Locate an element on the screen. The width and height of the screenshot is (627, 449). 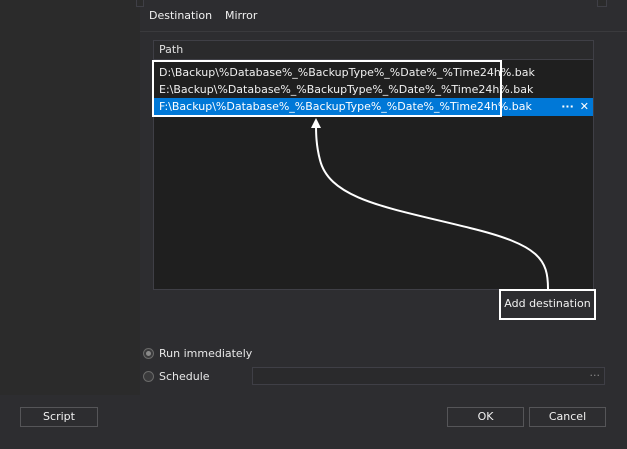
schedule-field: ··· is located at coordinates (428, 376).